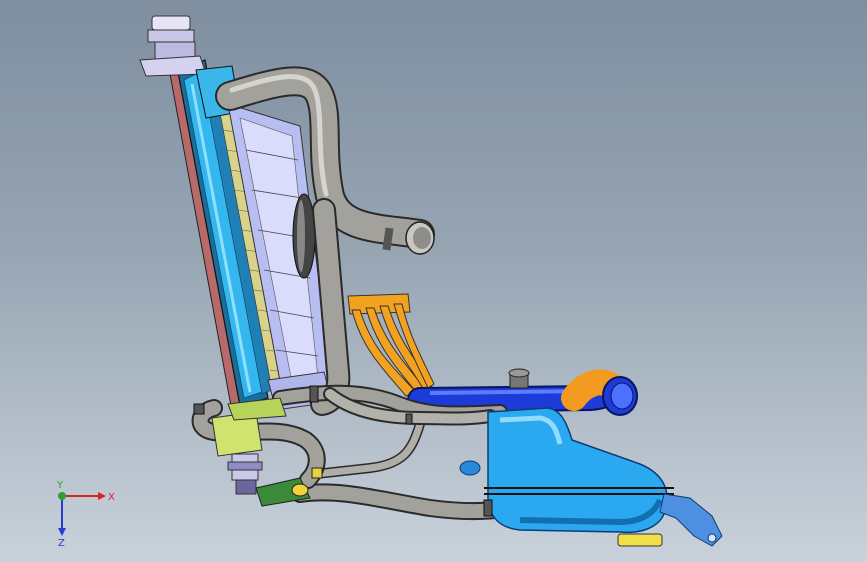 This screenshot has width=867, height=562. What do you see at coordinates (102, 496) in the screenshot?
I see `x-axis-arrow-icon` at bounding box center [102, 496].